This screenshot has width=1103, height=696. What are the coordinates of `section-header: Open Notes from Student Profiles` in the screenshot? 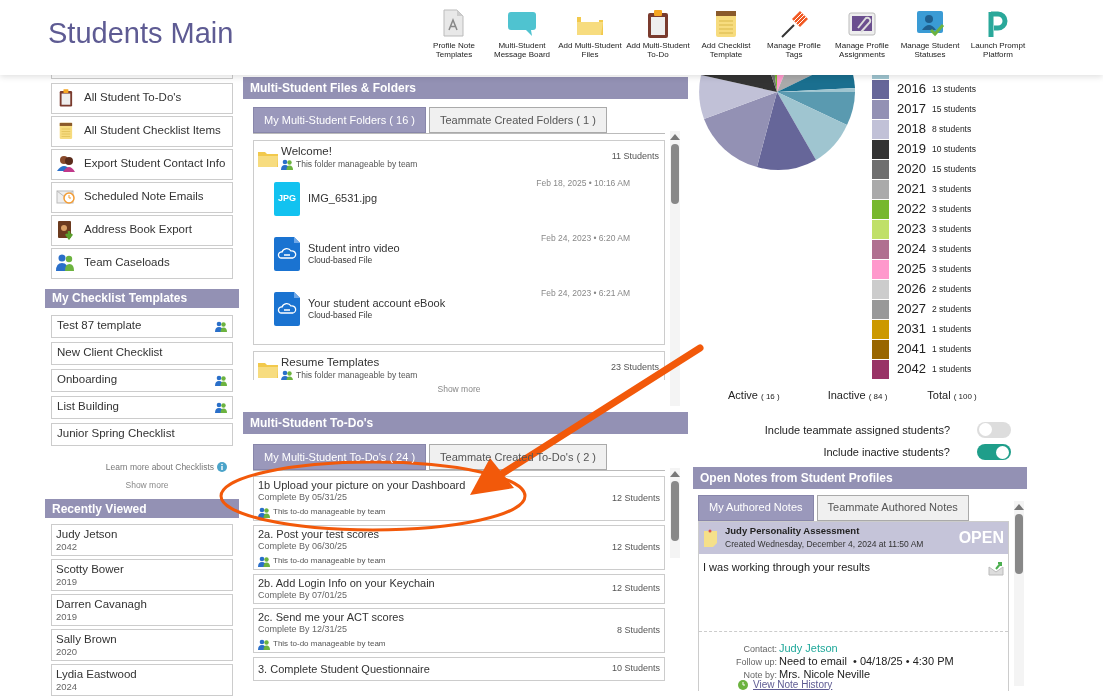 It's located at (860, 477).